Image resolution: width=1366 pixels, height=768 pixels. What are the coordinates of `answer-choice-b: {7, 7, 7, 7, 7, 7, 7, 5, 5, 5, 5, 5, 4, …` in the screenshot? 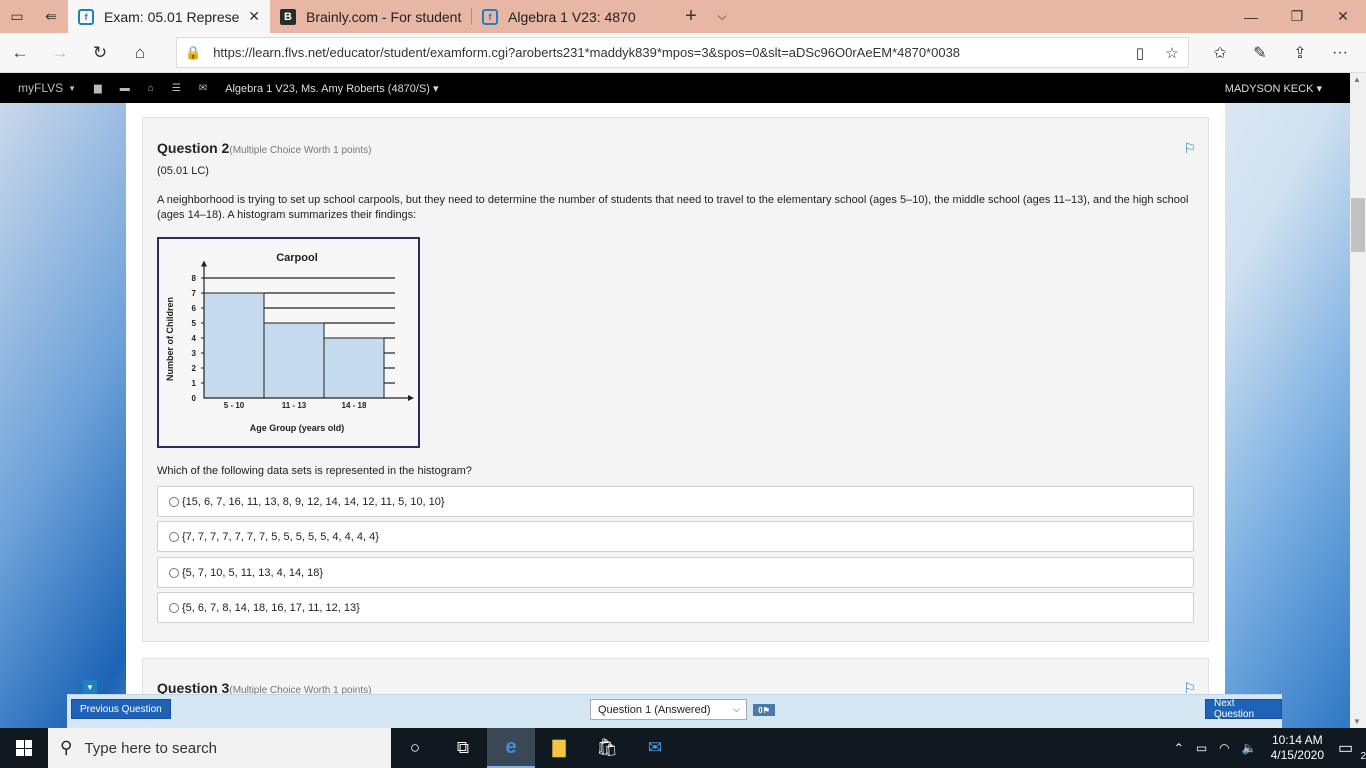 It's located at (675, 536).